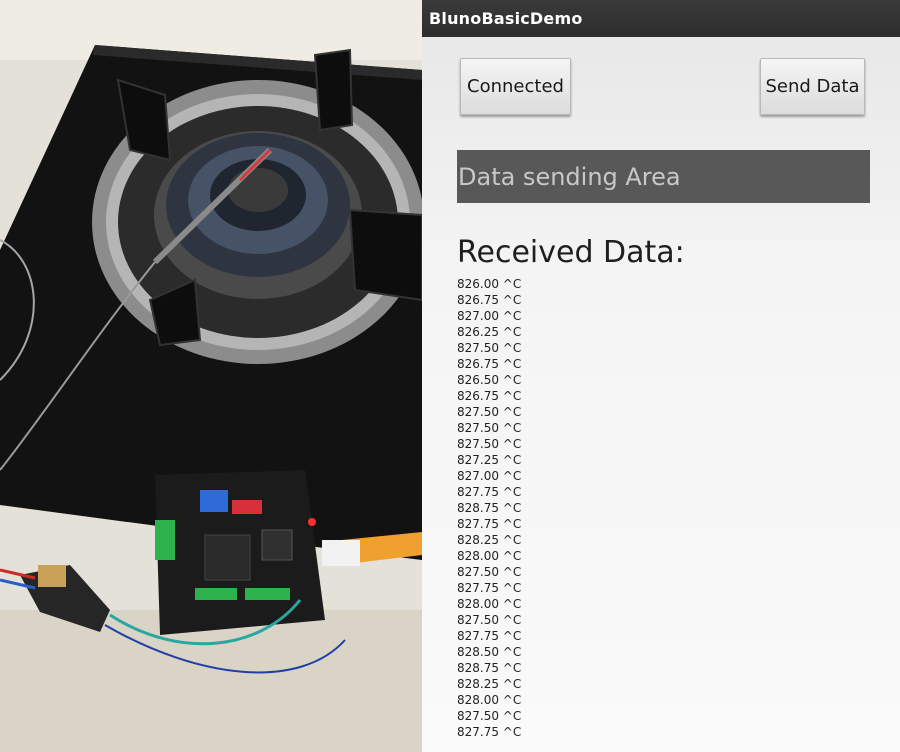  Describe the element at coordinates (571, 252) in the screenshot. I see `received-data-heading: Received Data:` at that location.